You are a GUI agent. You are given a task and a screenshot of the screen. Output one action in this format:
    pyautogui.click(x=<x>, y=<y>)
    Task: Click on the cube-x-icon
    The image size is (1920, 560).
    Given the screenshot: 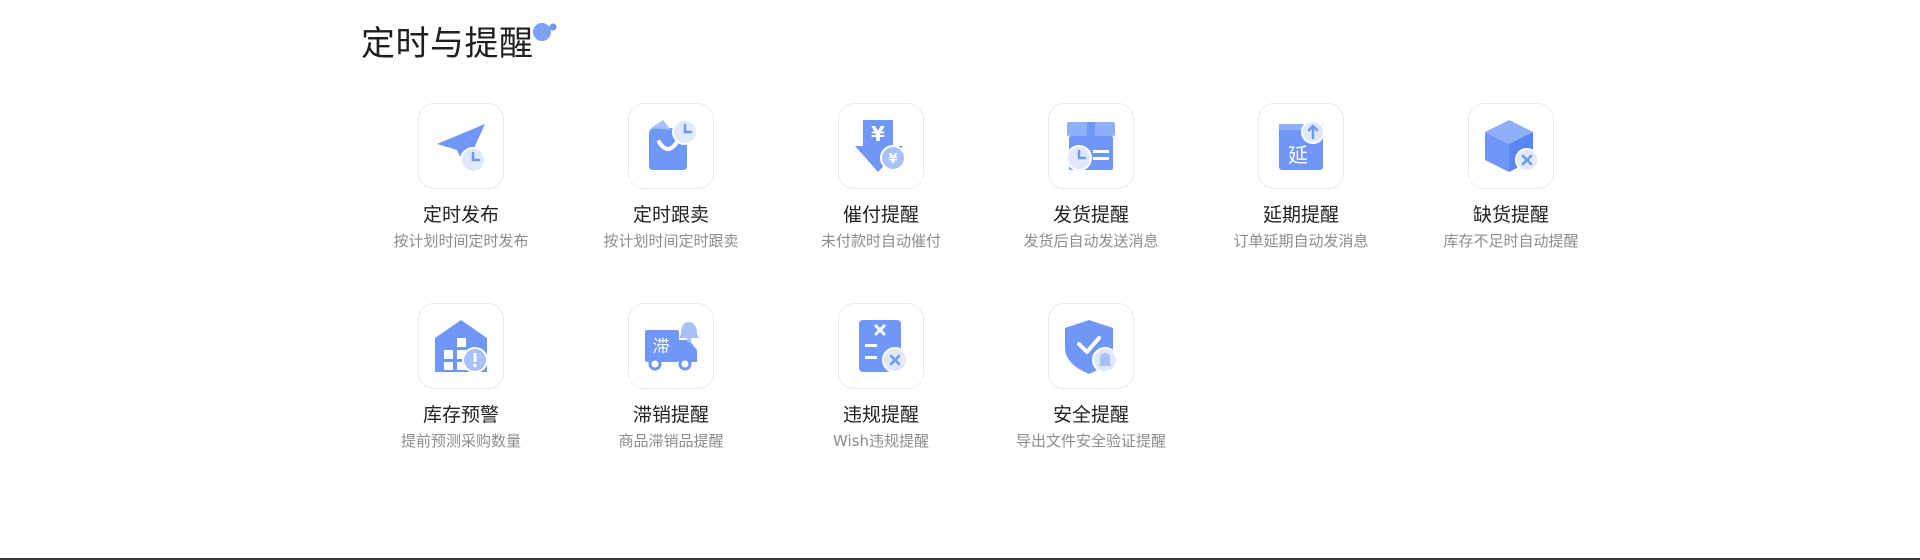 What is the action you would take?
    pyautogui.click(x=1512, y=146)
    